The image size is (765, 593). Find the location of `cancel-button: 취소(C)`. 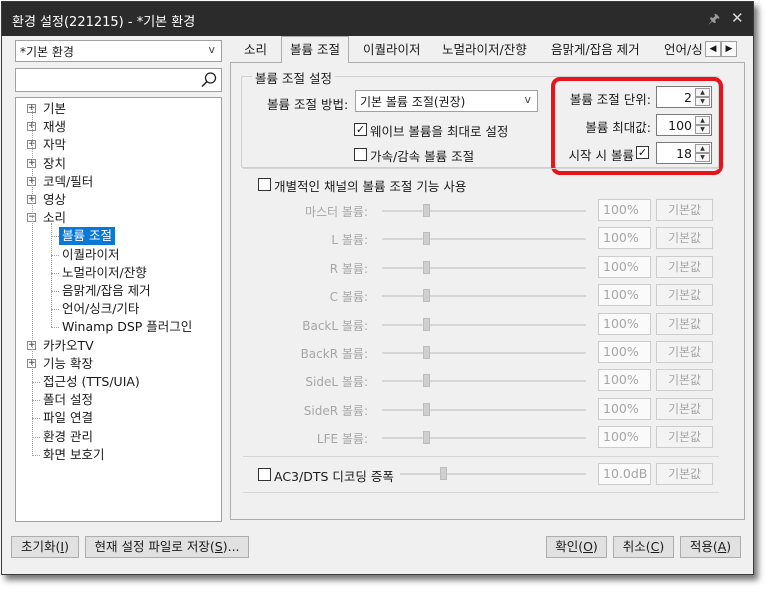

cancel-button: 취소(C) is located at coordinates (643, 547).